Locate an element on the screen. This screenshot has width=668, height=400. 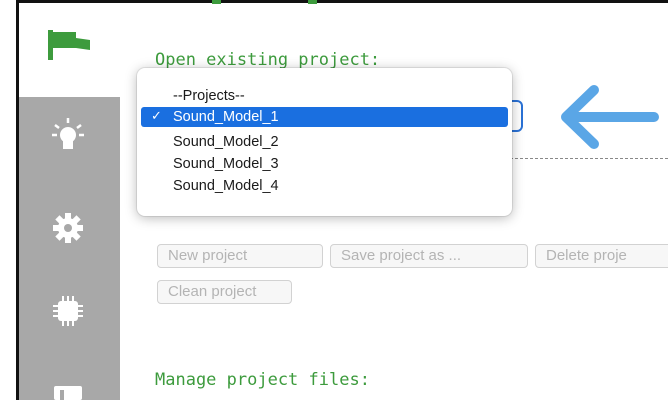
checkmark-icon: ✓ is located at coordinates (156, 116).